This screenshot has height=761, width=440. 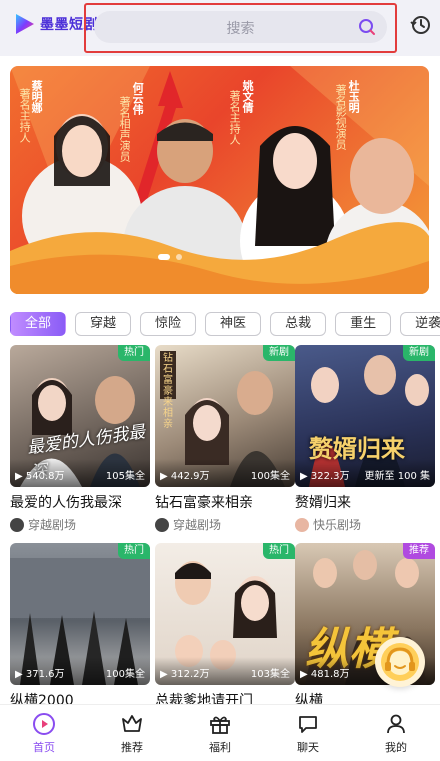 I want to click on drama-poster: 赘婿归来 新剧 ▶ 322.3万 更新至 100 集, so click(x=365, y=416).